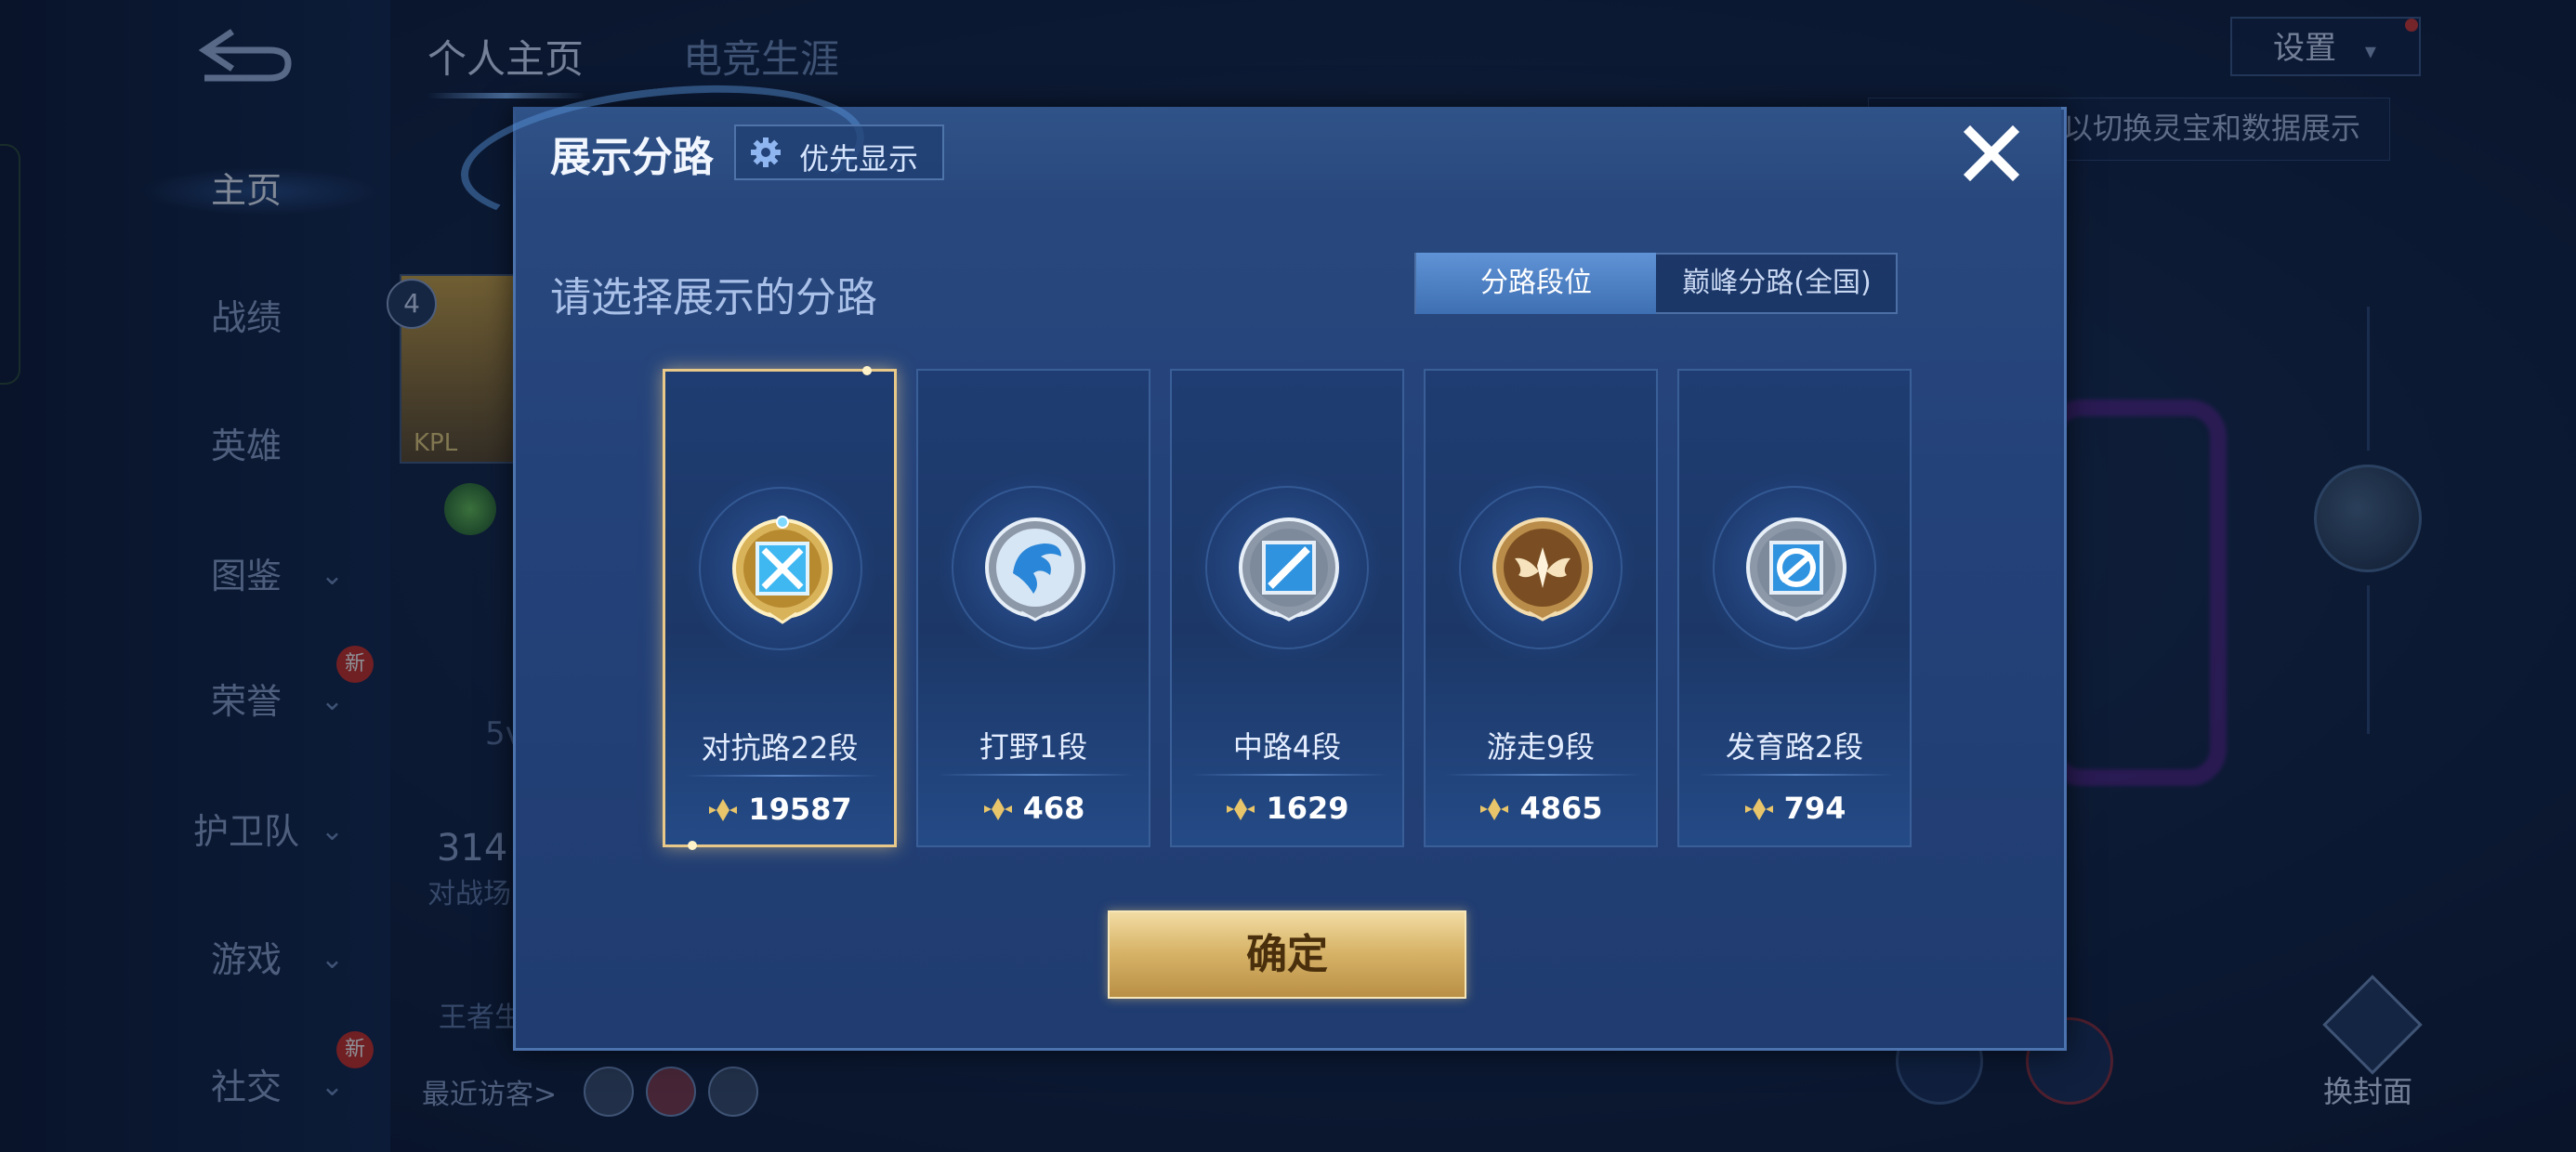  What do you see at coordinates (780, 748) in the screenshot?
I see `lane-label: 对抗路22段` at bounding box center [780, 748].